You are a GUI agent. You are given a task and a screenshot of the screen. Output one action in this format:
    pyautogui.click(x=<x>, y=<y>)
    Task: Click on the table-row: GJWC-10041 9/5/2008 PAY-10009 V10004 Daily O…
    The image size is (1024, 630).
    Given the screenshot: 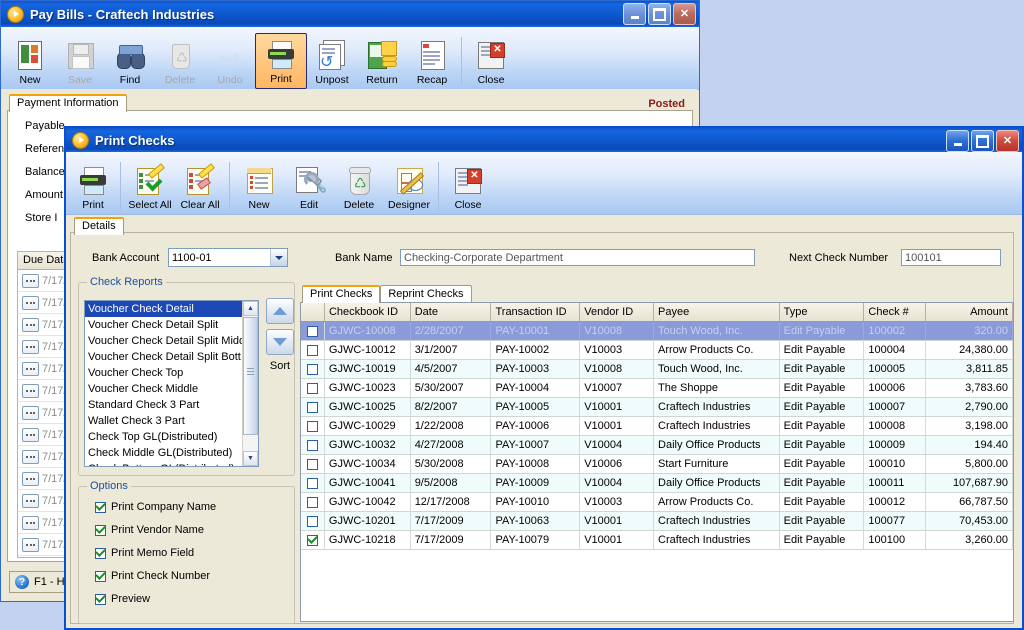 What is the action you would take?
    pyautogui.click(x=657, y=483)
    